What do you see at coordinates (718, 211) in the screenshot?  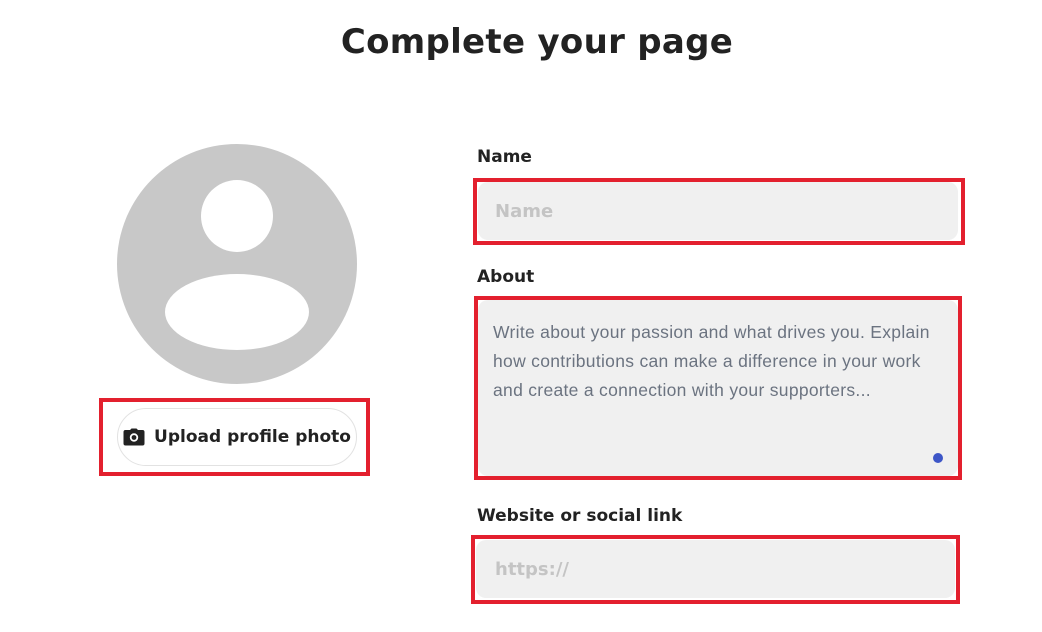 I see `name-input` at bounding box center [718, 211].